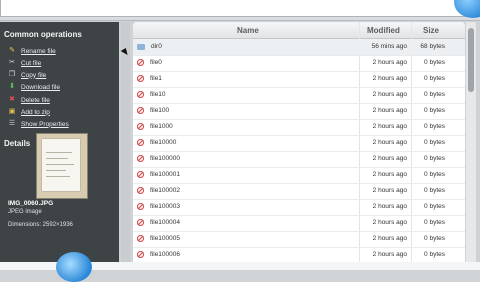 Image resolution: width=480 pixels, height=282 pixels. What do you see at coordinates (149, 46) in the screenshot?
I see `row-name-cell: dir0` at bounding box center [149, 46].